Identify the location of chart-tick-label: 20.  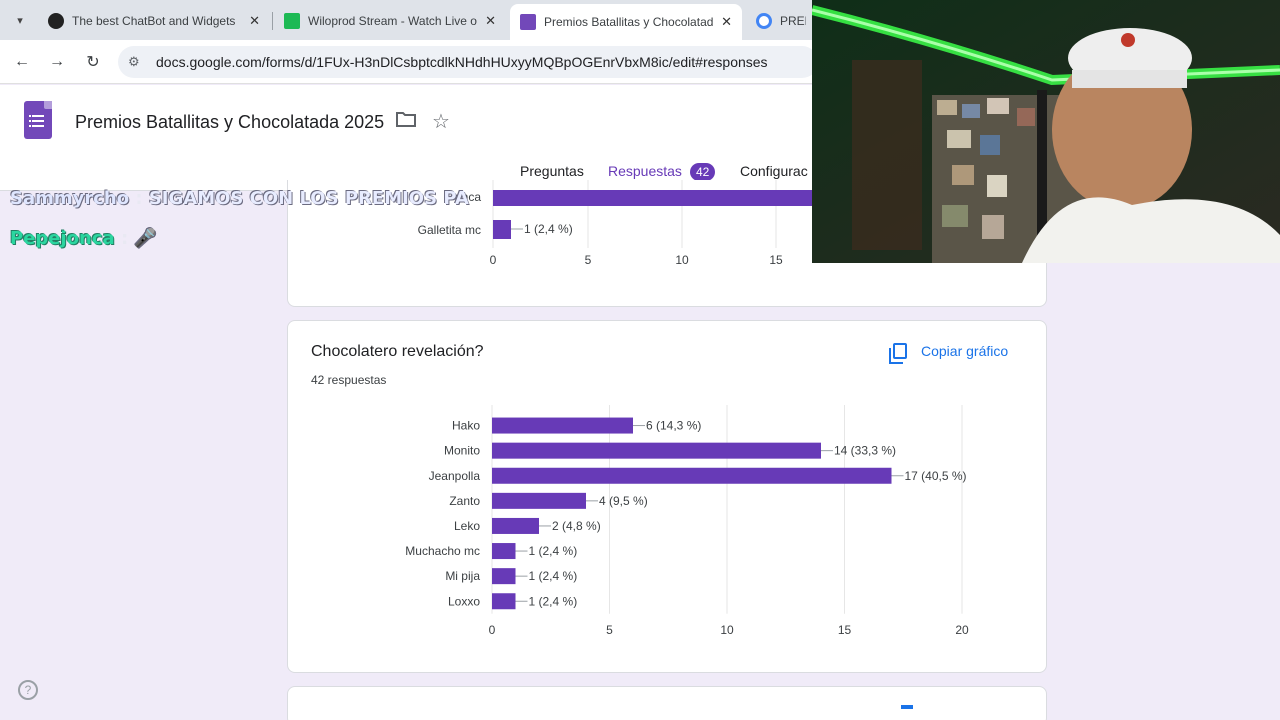
(962, 630).